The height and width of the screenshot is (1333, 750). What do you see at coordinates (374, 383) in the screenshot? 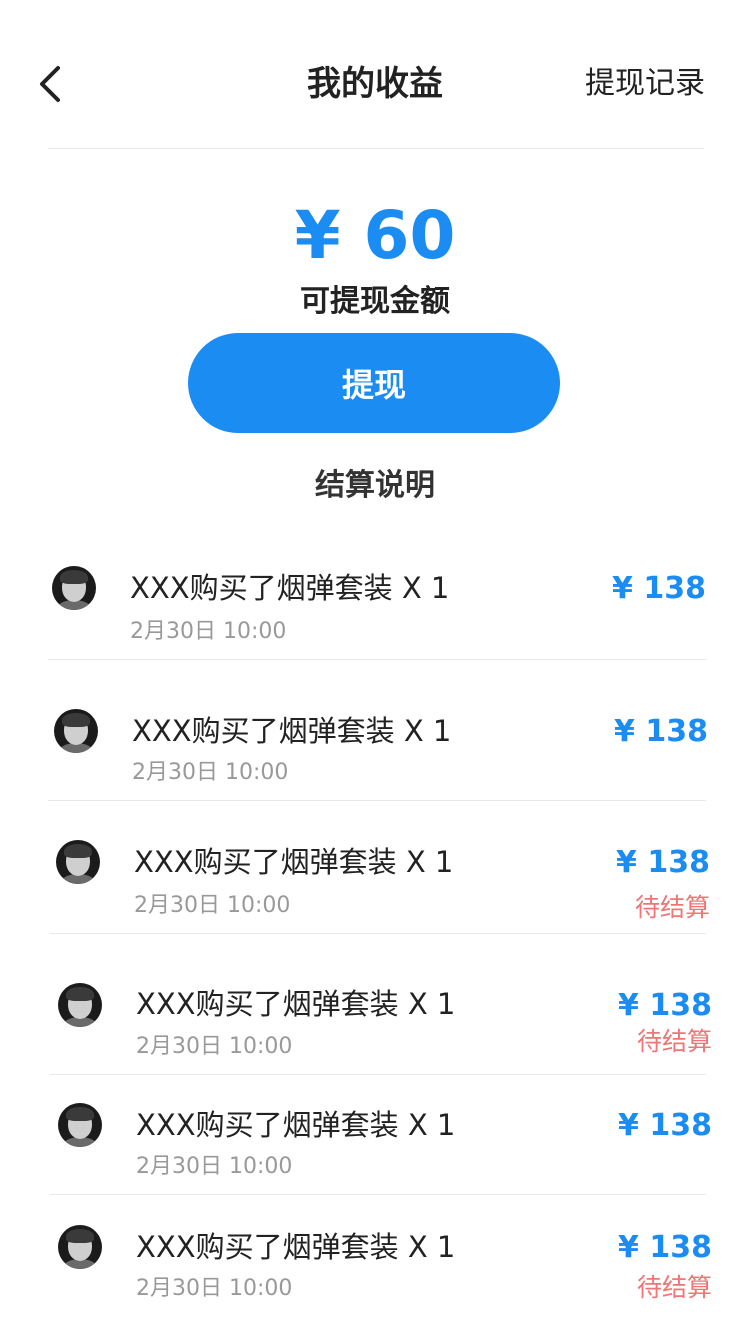
I see `withdraw-button: 提现` at bounding box center [374, 383].